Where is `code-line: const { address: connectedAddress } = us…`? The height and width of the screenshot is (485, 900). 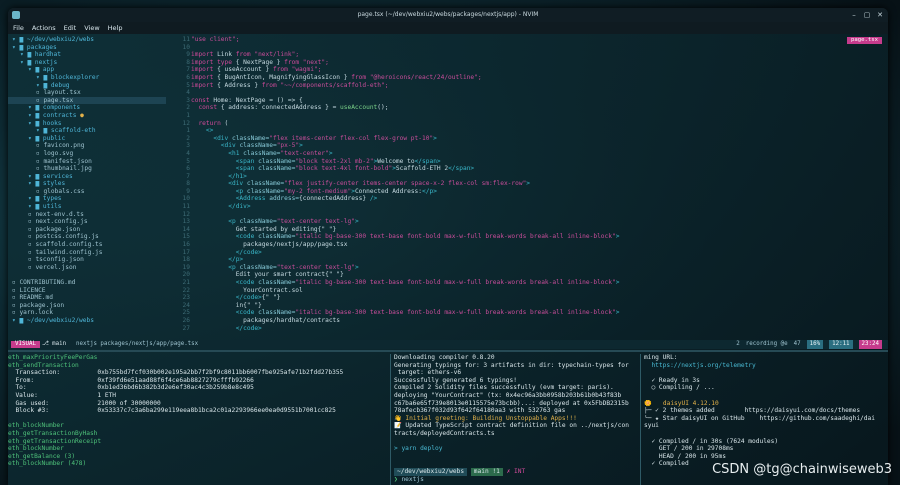
code-line: const { address: connectedAddress } = us… is located at coordinates (539, 108).